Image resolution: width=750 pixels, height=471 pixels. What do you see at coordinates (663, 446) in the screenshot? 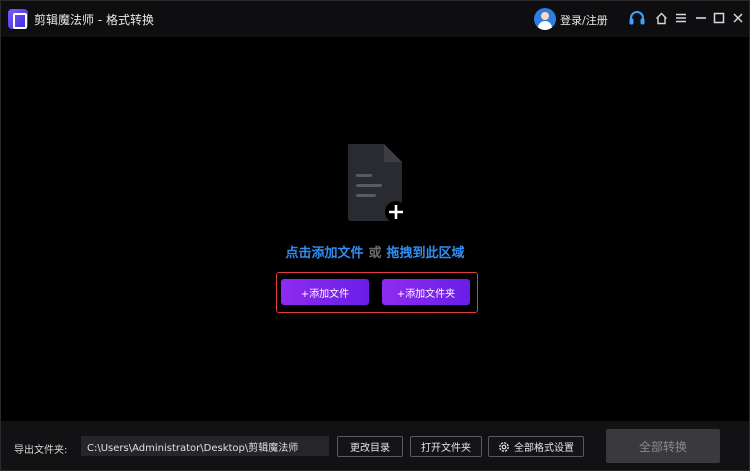
I see `convert-all-button: 全部转换` at bounding box center [663, 446].